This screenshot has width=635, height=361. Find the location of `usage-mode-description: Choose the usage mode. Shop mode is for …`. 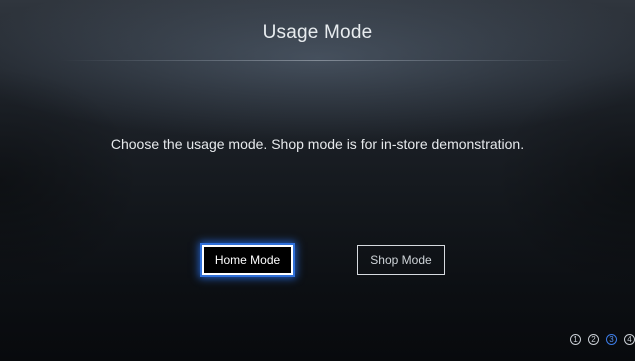

usage-mode-description: Choose the usage mode. Shop mode is for … is located at coordinates (317, 144).